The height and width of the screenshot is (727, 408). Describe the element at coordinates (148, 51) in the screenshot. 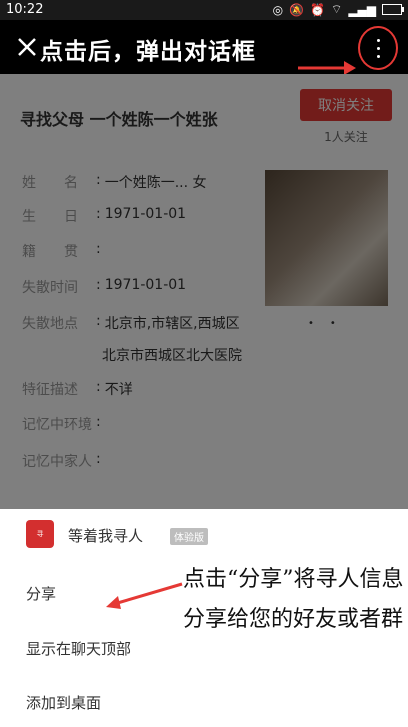

I see `annotation-top: 点击后，弹出对话框` at that location.